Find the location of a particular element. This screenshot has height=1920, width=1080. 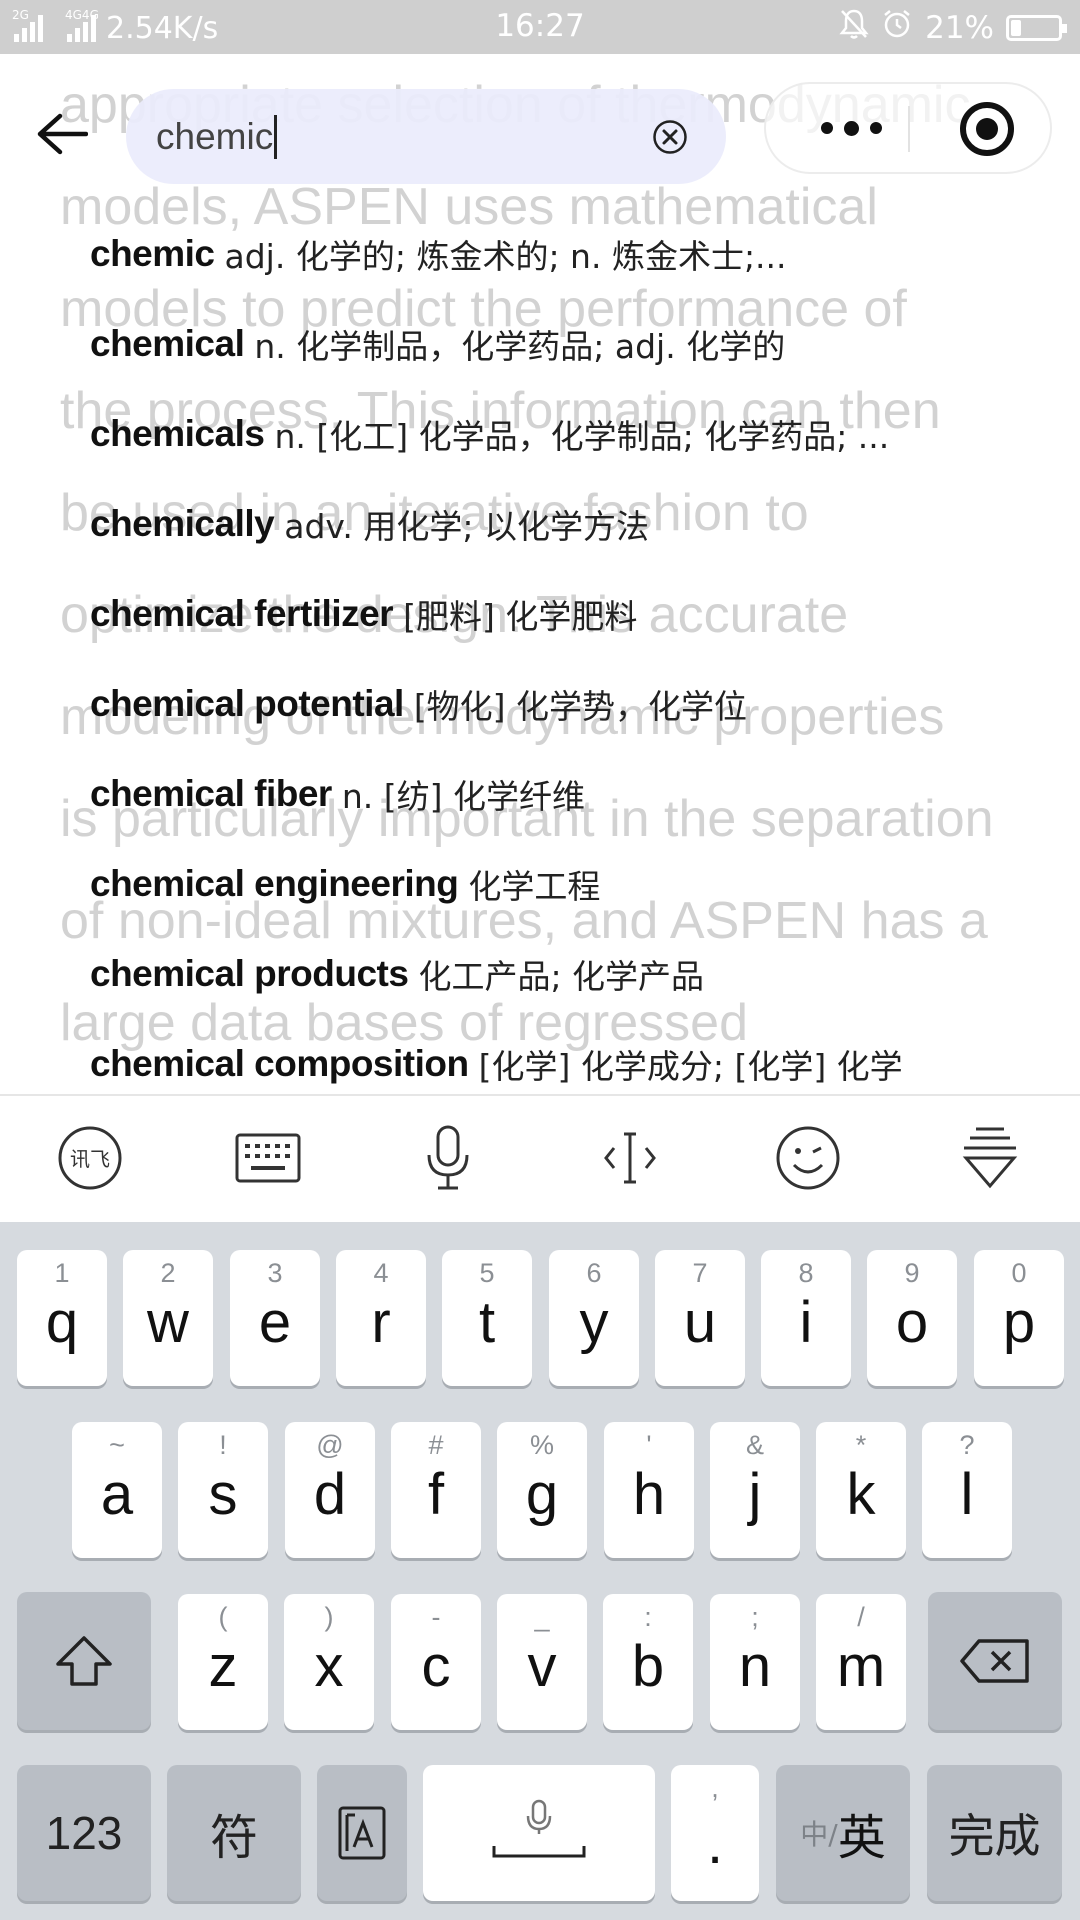

done-key: 完成 is located at coordinates (994, 1833).